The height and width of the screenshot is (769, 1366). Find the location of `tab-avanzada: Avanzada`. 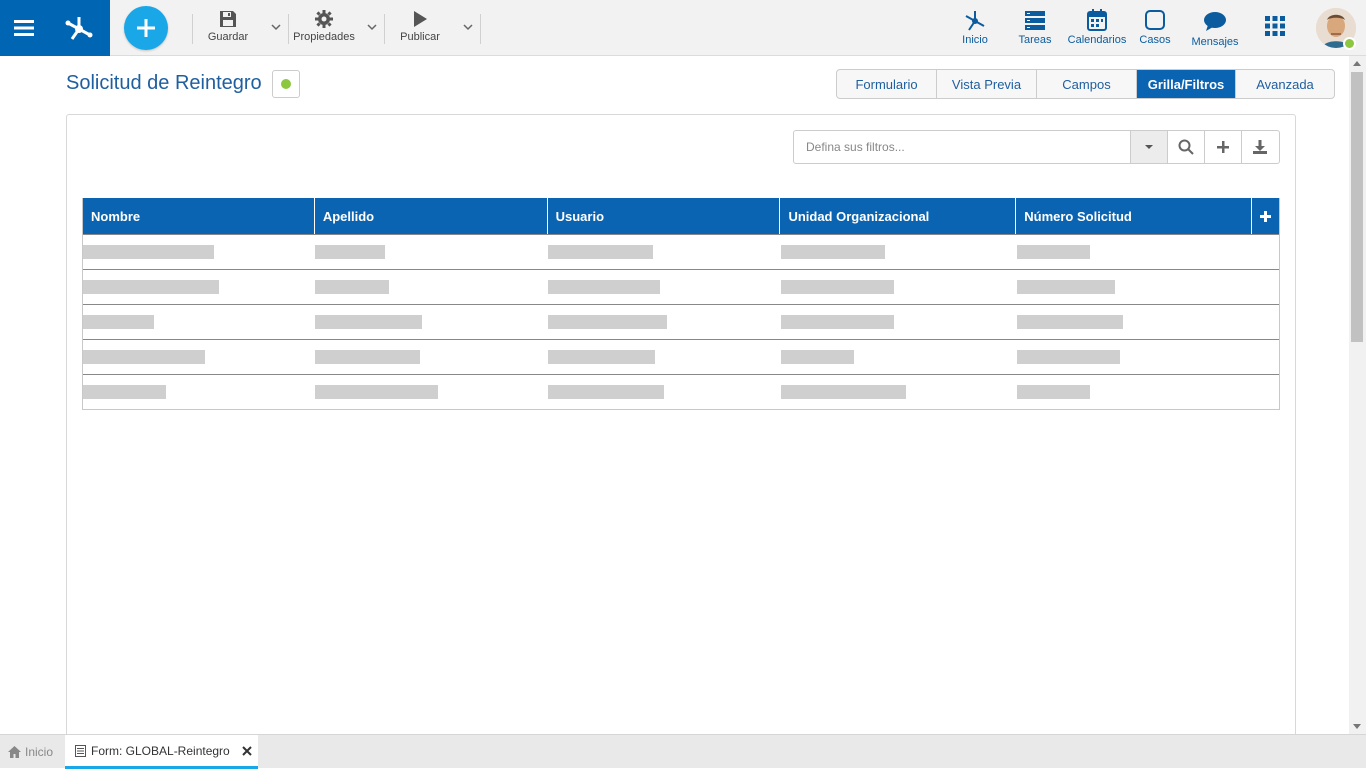

tab-avanzada: Avanzada is located at coordinates (1285, 84).